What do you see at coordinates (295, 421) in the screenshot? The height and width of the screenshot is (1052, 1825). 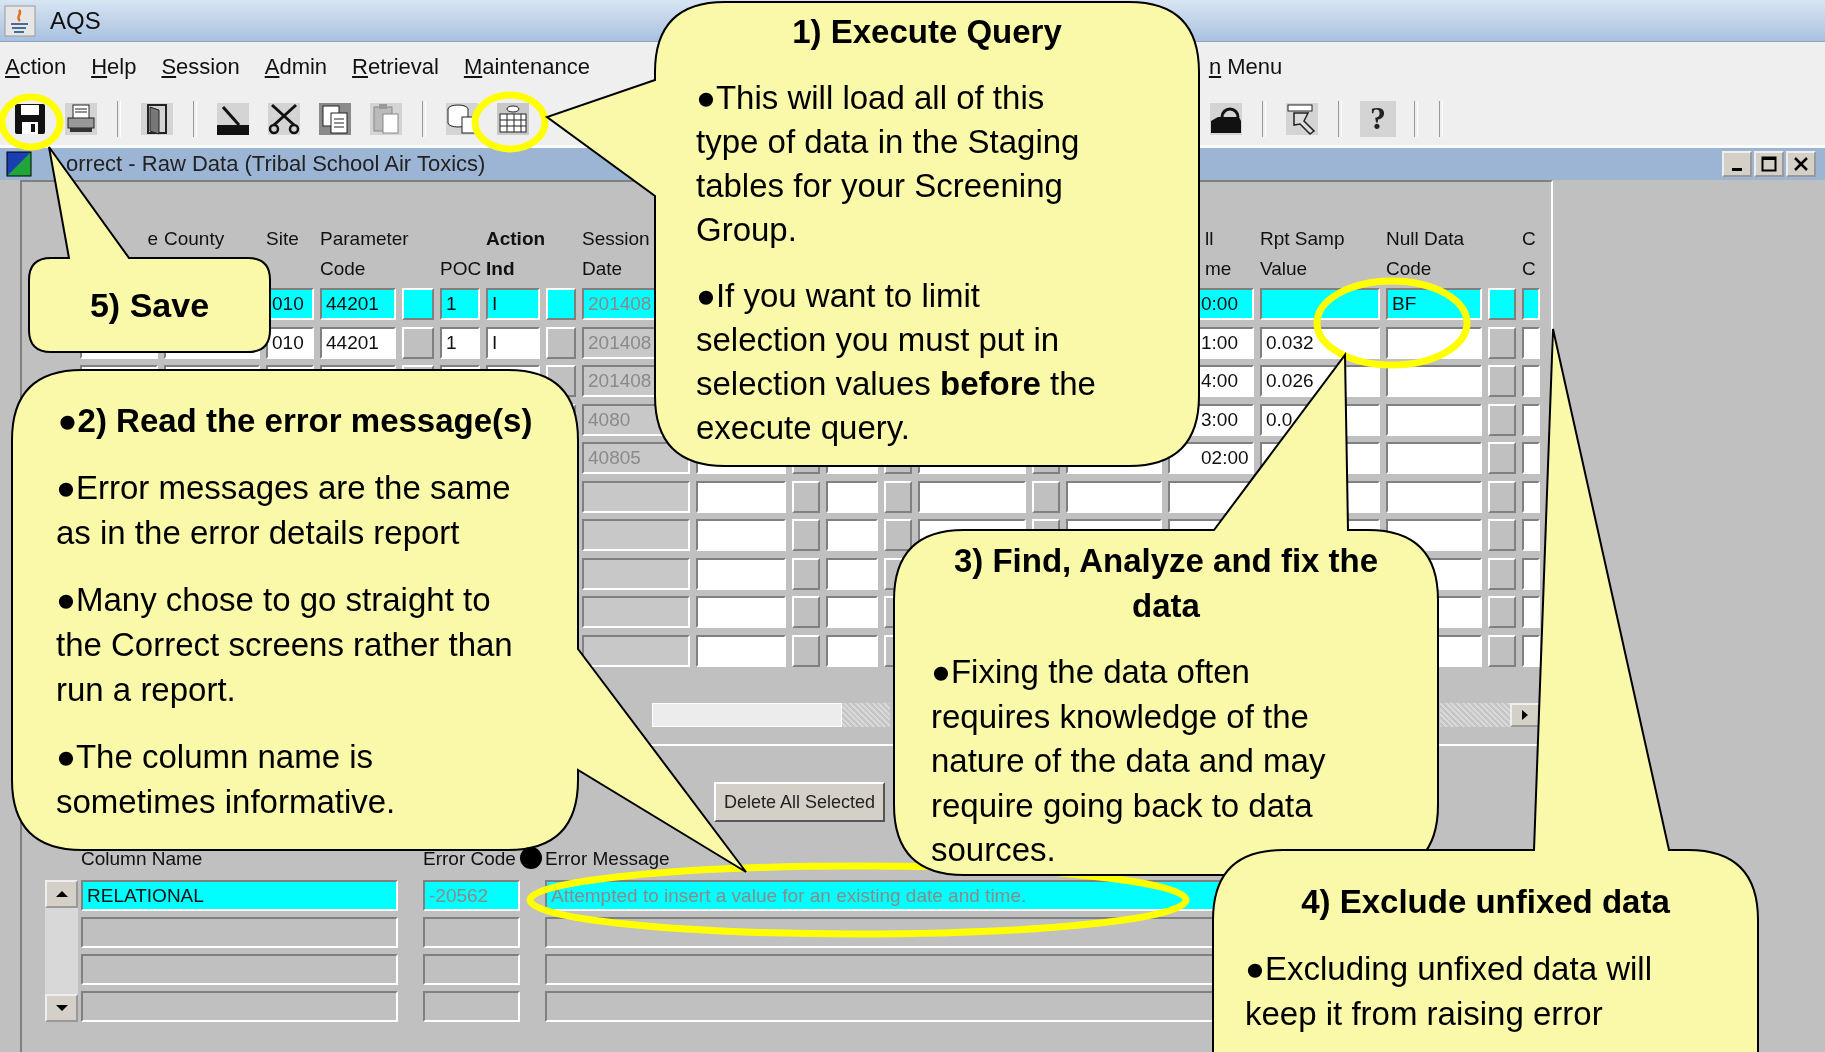 I see `callout-title: ●2) Read the error message(s)` at bounding box center [295, 421].